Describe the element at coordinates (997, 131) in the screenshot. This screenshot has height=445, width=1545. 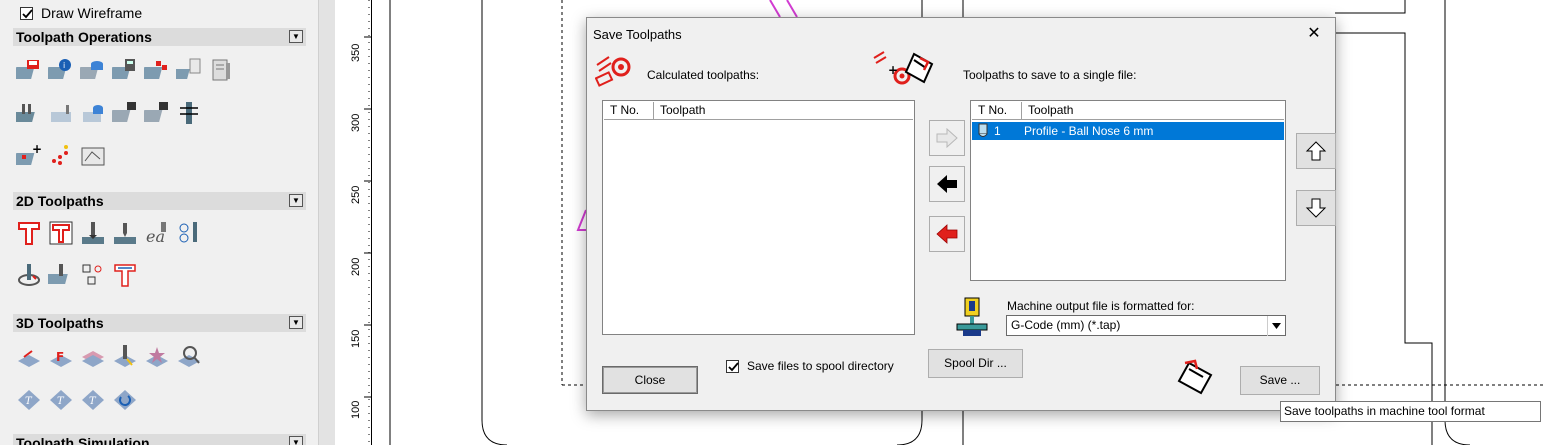
I see `row-tno: 1` at that location.